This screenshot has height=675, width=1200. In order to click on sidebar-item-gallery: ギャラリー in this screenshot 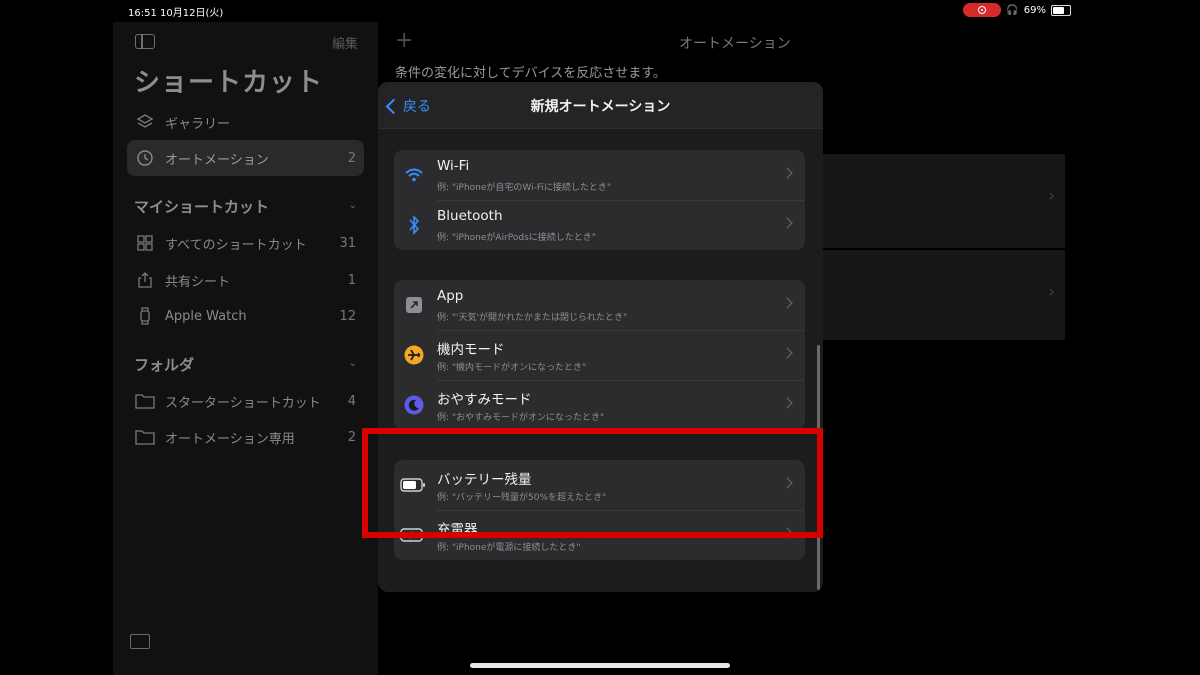, I will do `click(245, 122)`.